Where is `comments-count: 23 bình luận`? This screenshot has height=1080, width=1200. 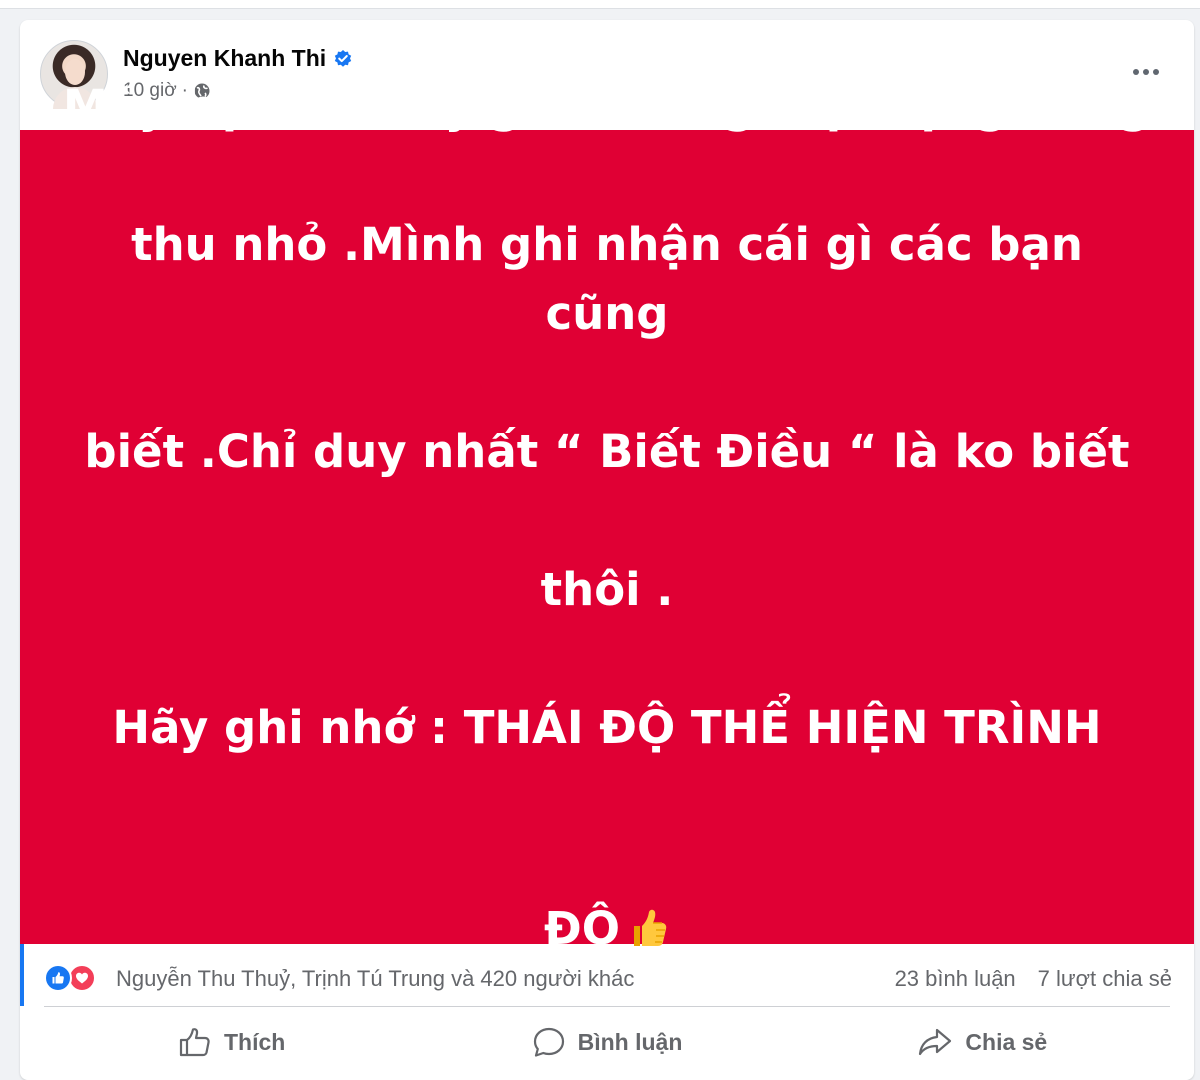 comments-count: 23 bình luận is located at coordinates (955, 979).